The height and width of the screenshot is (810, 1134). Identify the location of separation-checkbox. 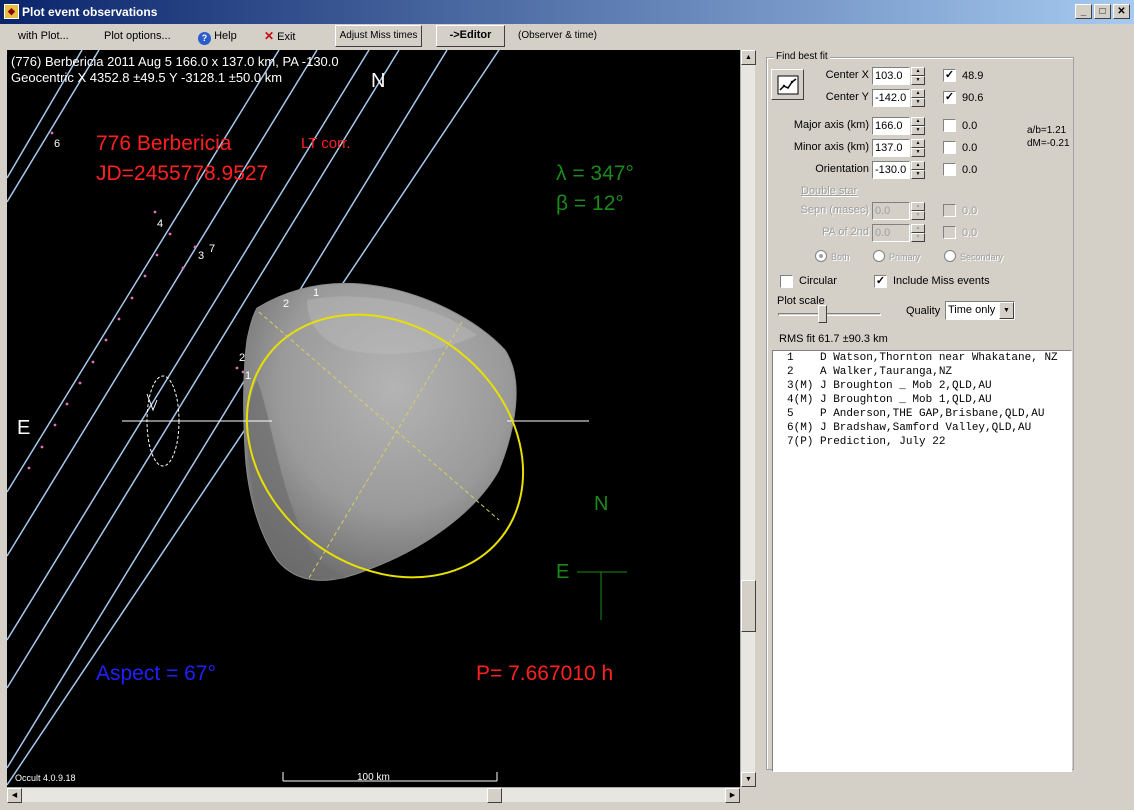
(949, 210).